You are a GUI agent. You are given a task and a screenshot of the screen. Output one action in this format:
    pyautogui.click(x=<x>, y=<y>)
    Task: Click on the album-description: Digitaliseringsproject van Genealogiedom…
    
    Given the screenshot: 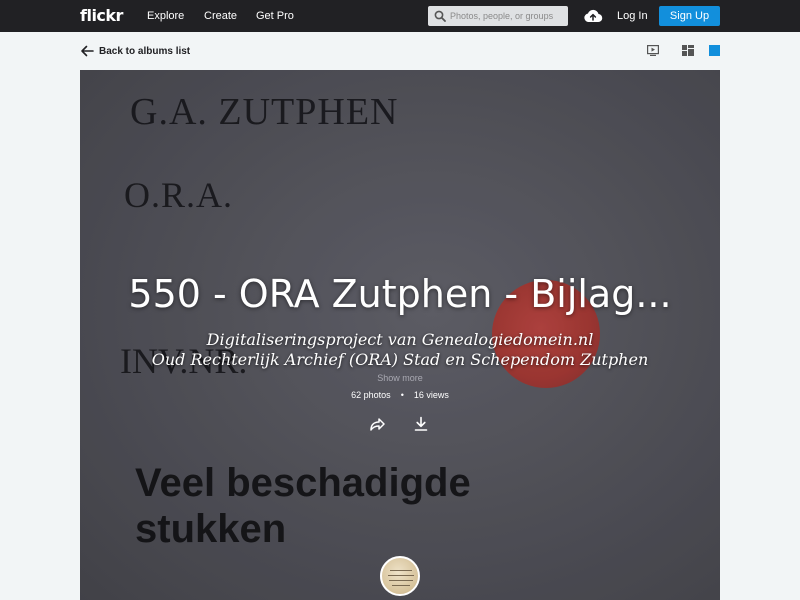 What is the action you would take?
    pyautogui.click(x=400, y=350)
    